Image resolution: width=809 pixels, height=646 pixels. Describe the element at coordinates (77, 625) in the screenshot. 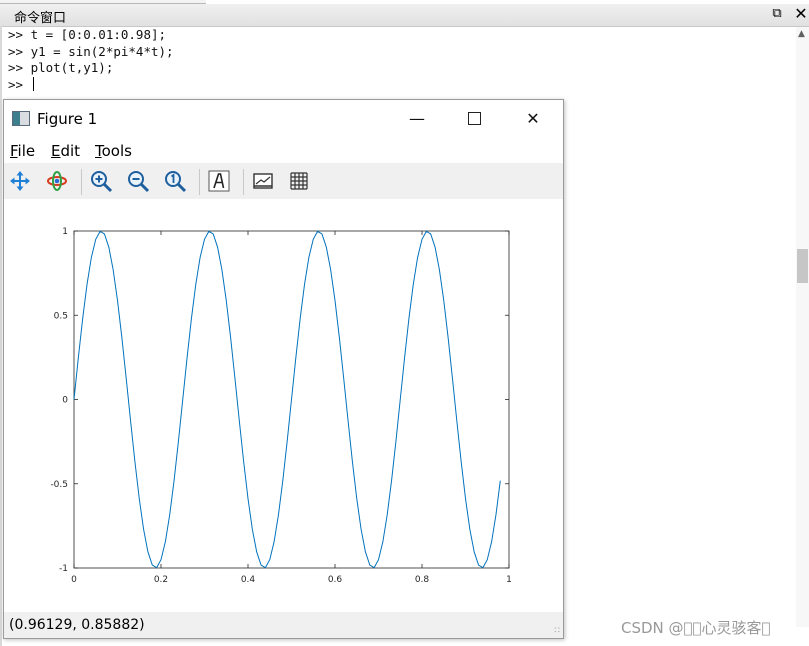

I see `cursor-coordinates: (0.96129, 0.85882)` at that location.